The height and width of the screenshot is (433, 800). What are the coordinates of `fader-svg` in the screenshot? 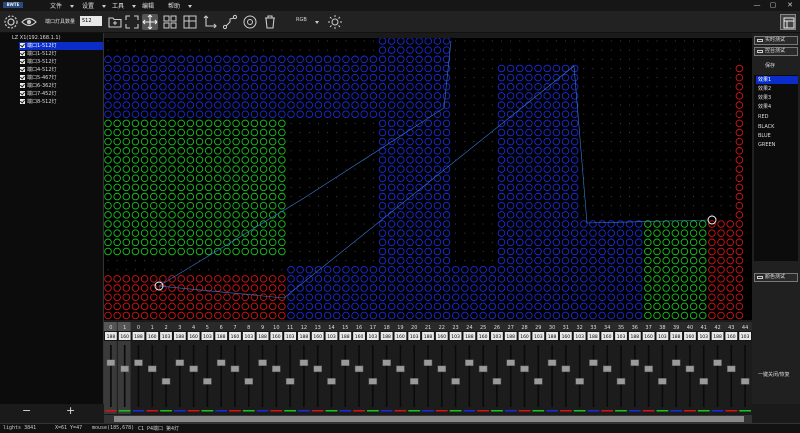 It's located at (428, 377).